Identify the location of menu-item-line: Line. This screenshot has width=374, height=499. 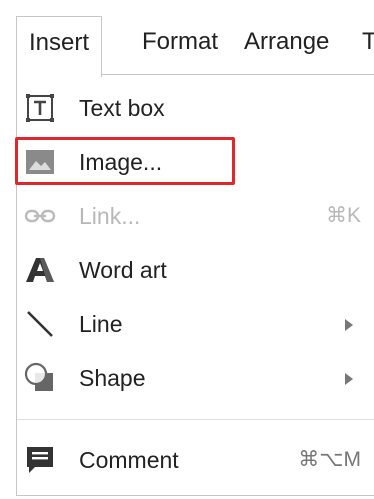
(195, 324).